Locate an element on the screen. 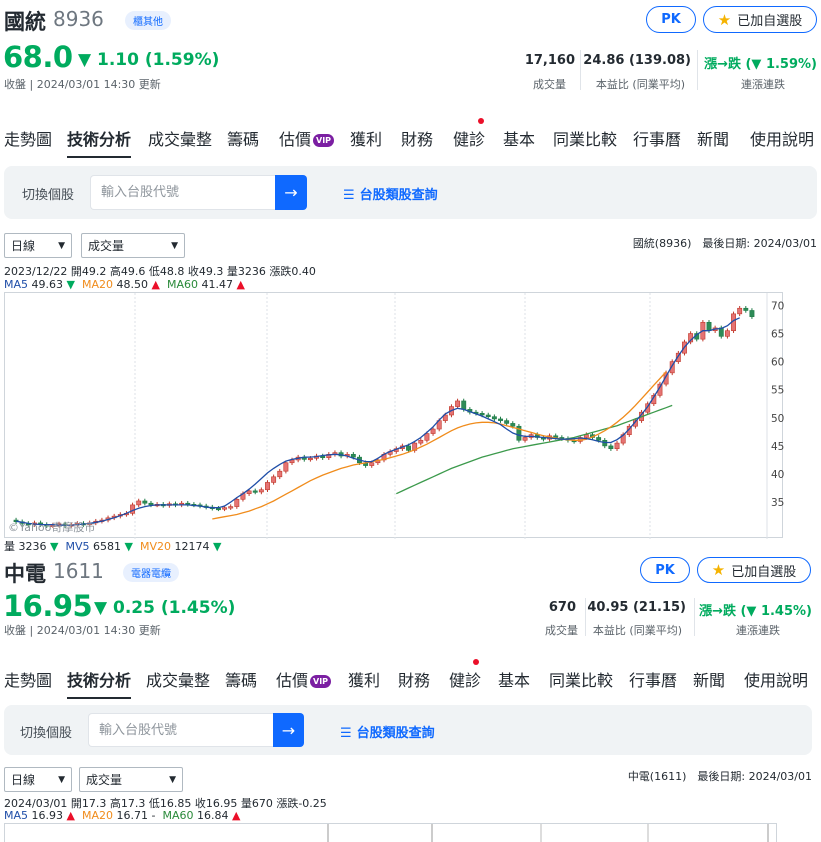 This screenshot has width=821, height=842. y-tick-label: 40 is located at coordinates (777, 475).